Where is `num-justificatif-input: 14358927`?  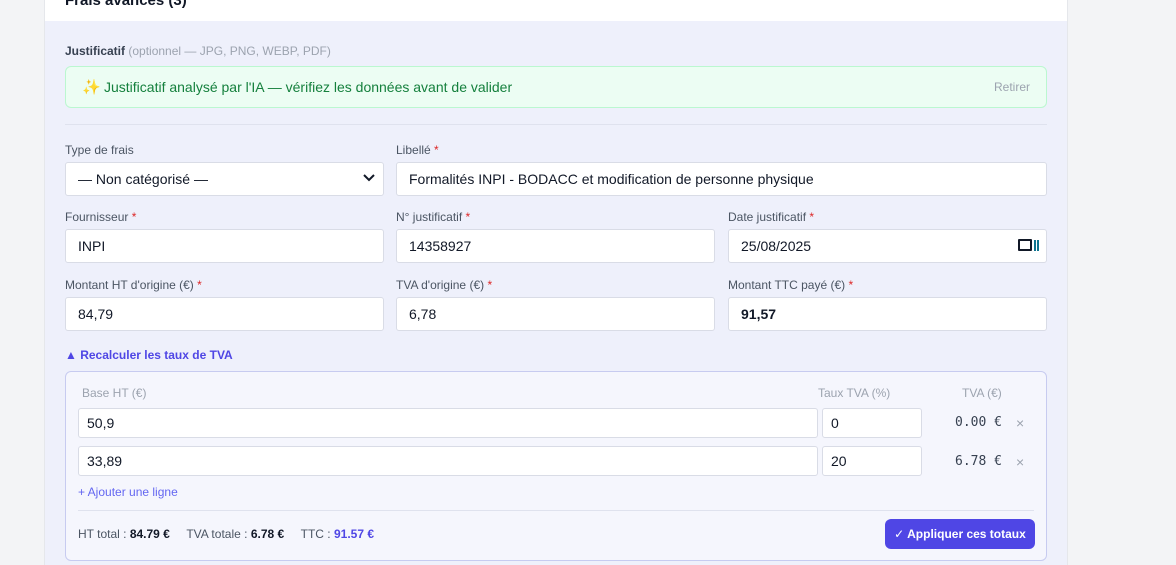 num-justificatif-input: 14358927 is located at coordinates (555, 246).